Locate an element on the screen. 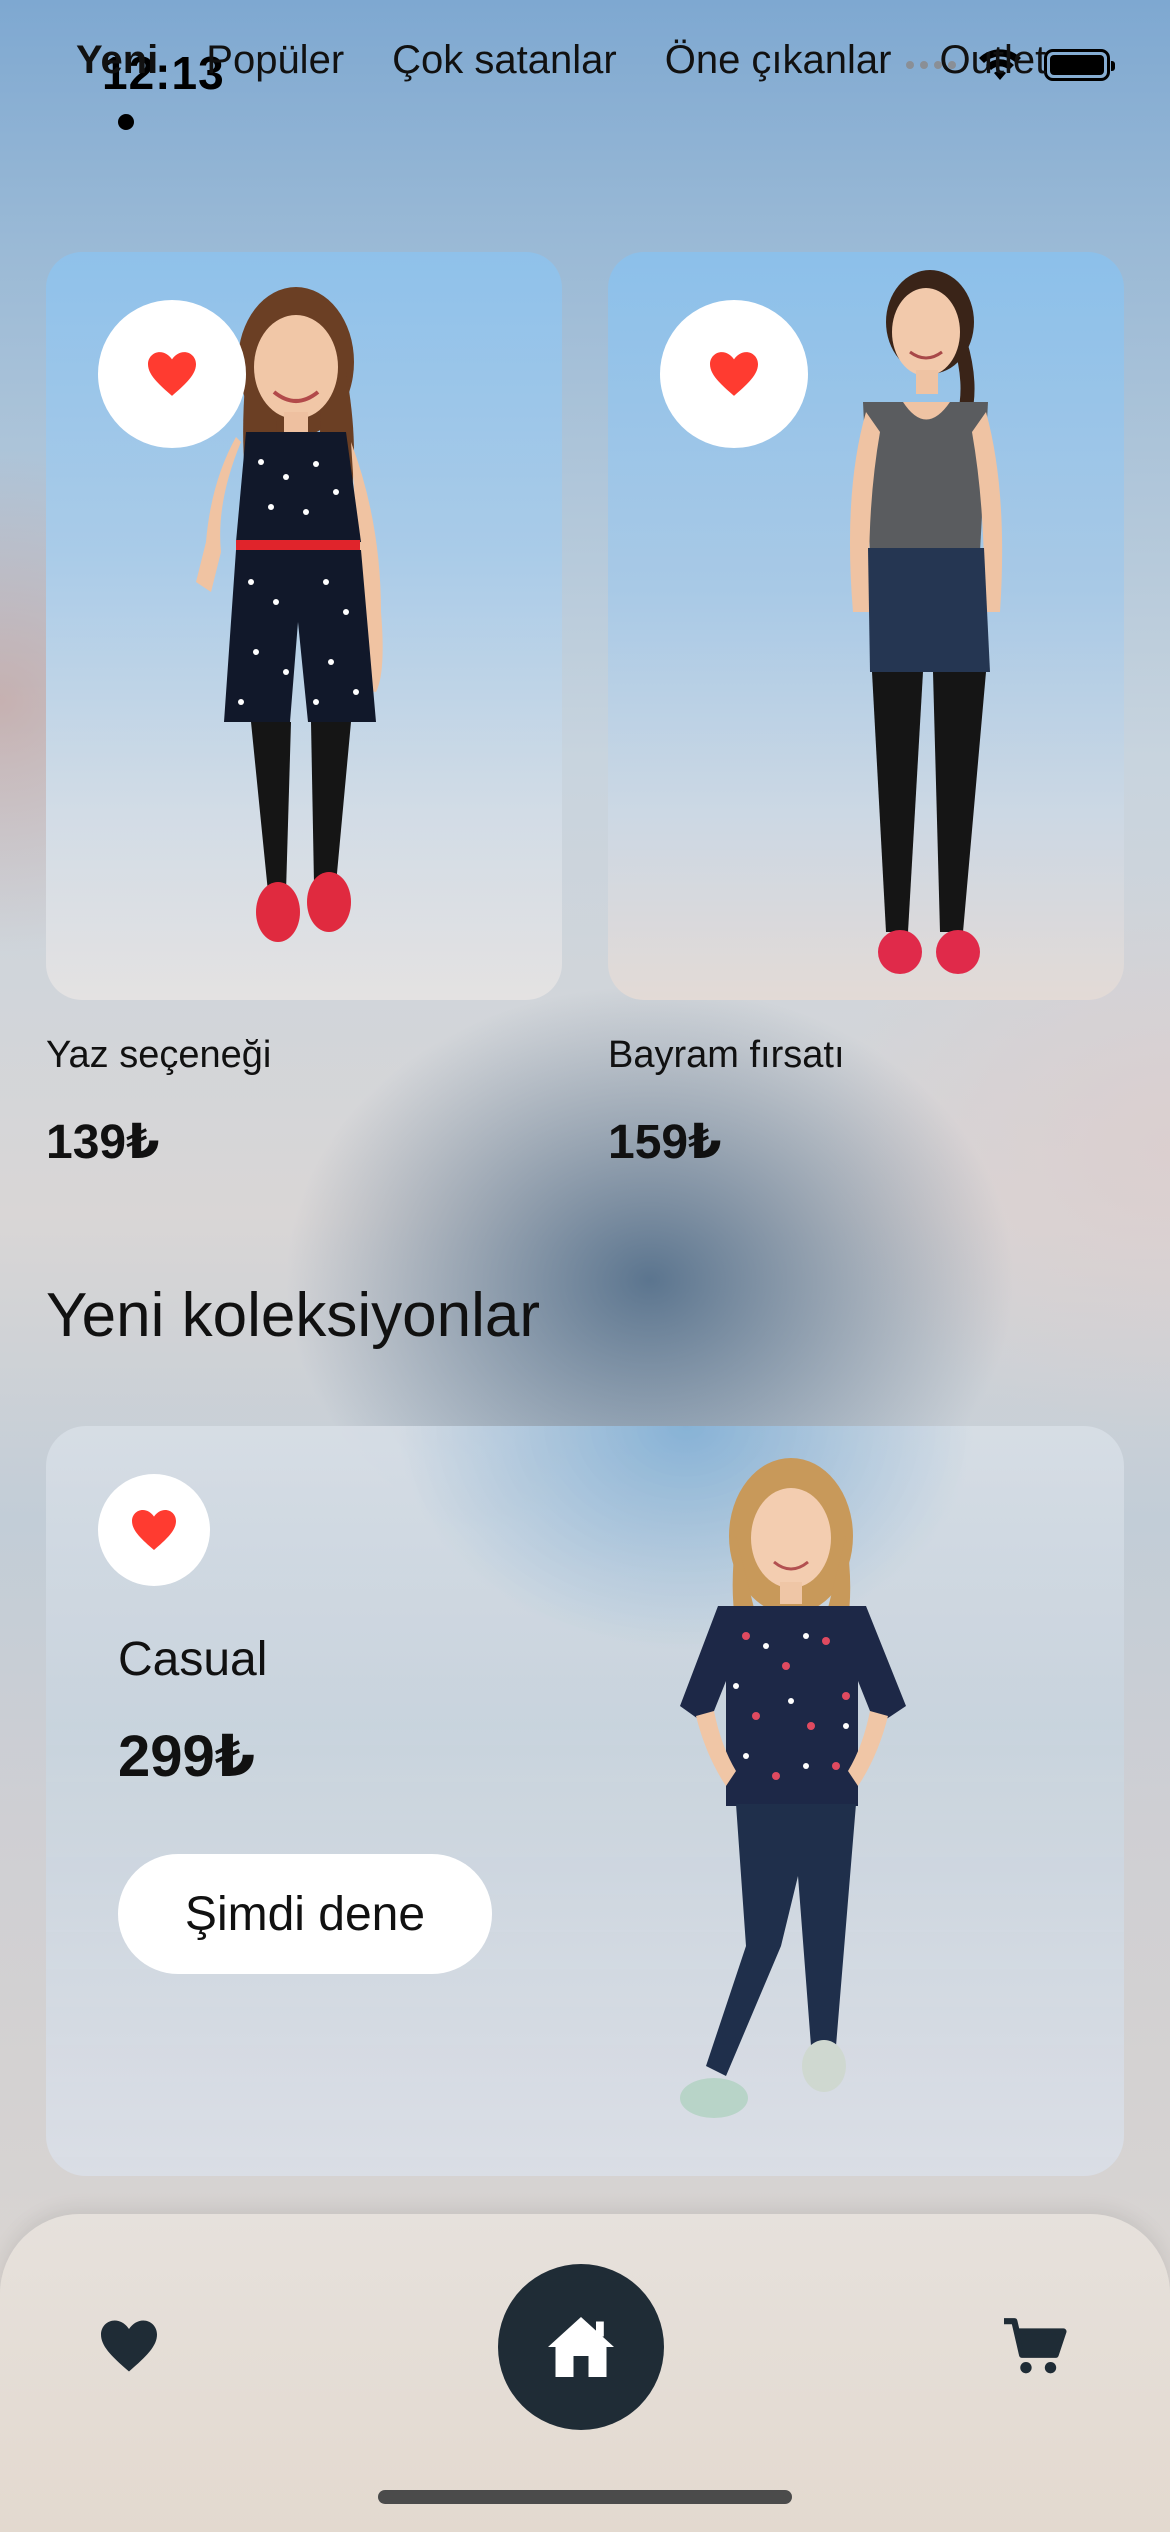  tab-label: Popüler is located at coordinates (275, 60).